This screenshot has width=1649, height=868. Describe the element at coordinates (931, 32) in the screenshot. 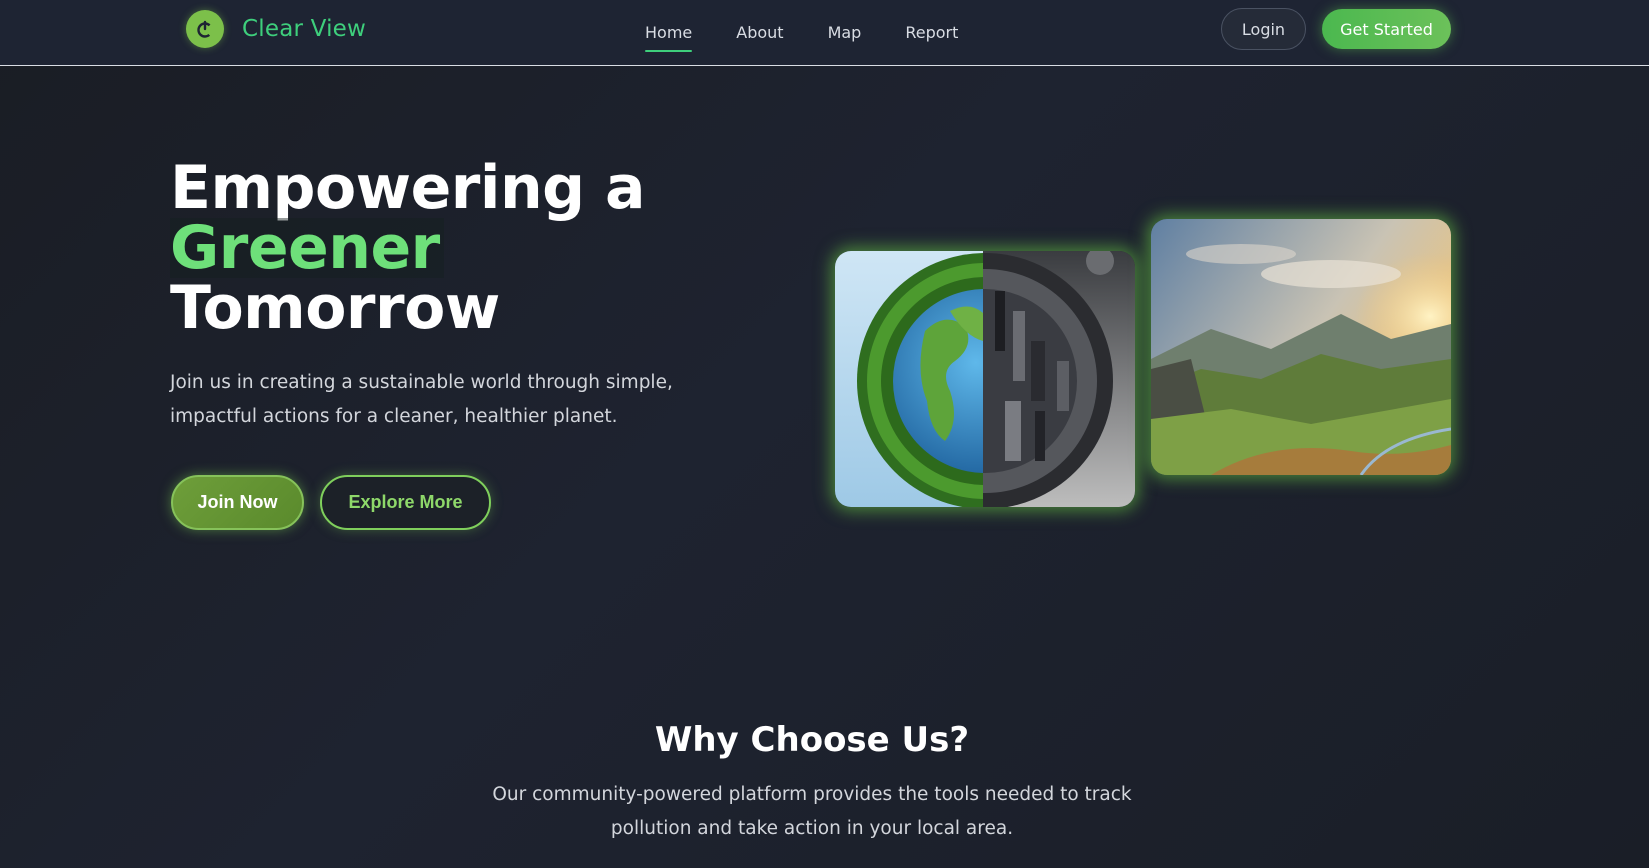

I see `nav-link-report: Report` at that location.